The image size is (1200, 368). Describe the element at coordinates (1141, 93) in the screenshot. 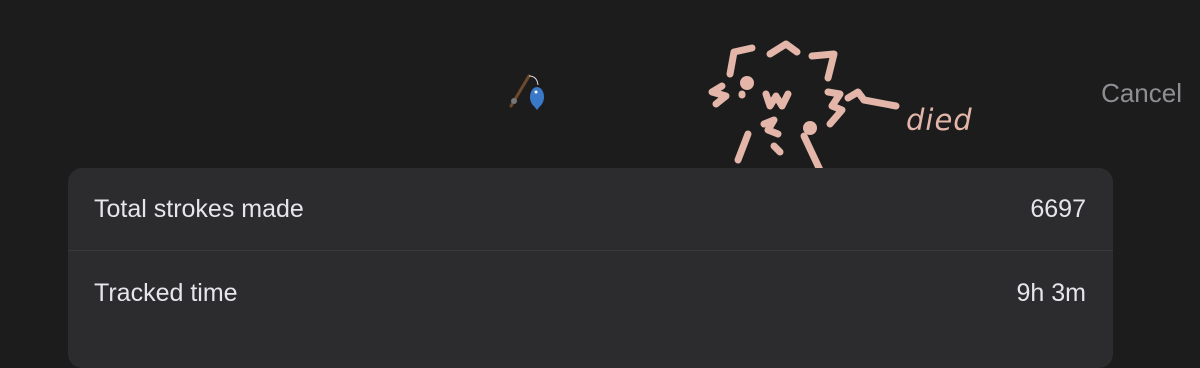

I see `cancel-button: Cancel` at that location.